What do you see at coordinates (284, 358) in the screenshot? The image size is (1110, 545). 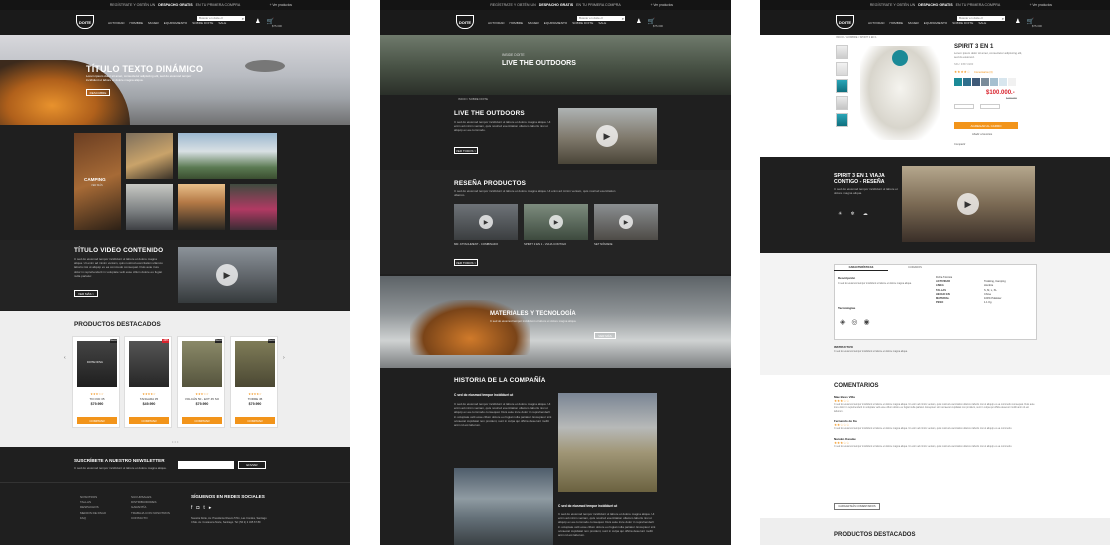 I see `carousel-next-icon: ›` at bounding box center [284, 358].